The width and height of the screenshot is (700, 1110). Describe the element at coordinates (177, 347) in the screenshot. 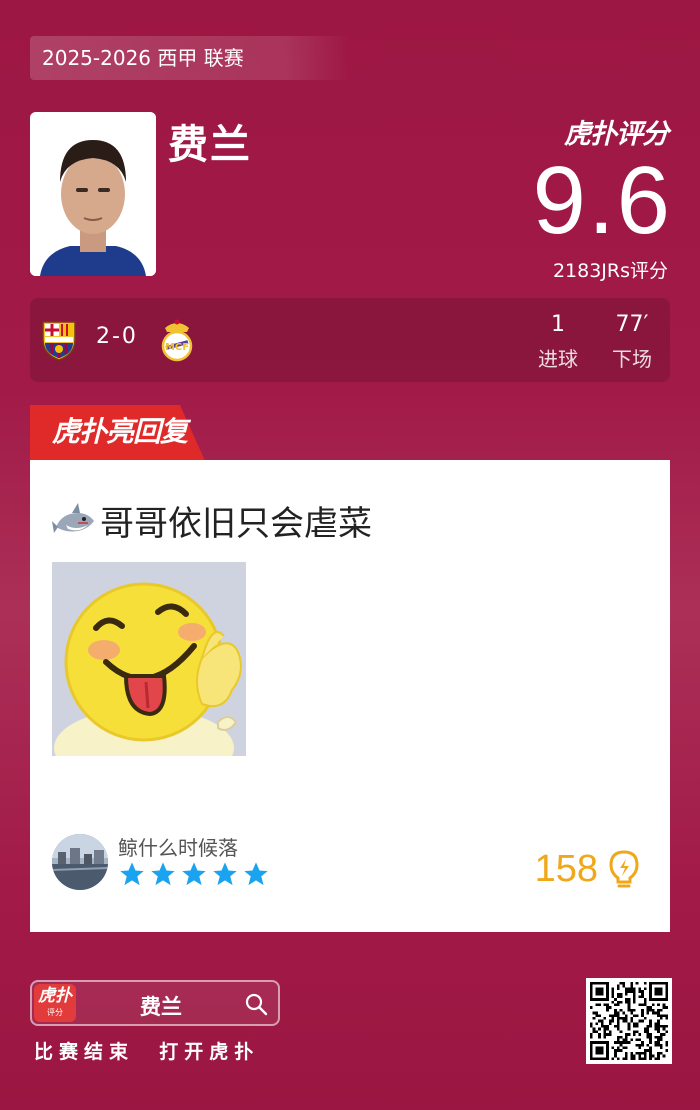

I see `svg-text: MCF` at that location.